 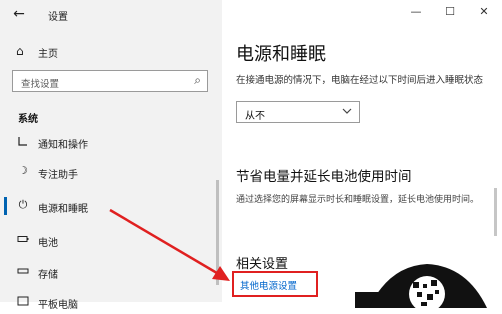 I want to click on annotation-arrow, so click(x=169, y=244).